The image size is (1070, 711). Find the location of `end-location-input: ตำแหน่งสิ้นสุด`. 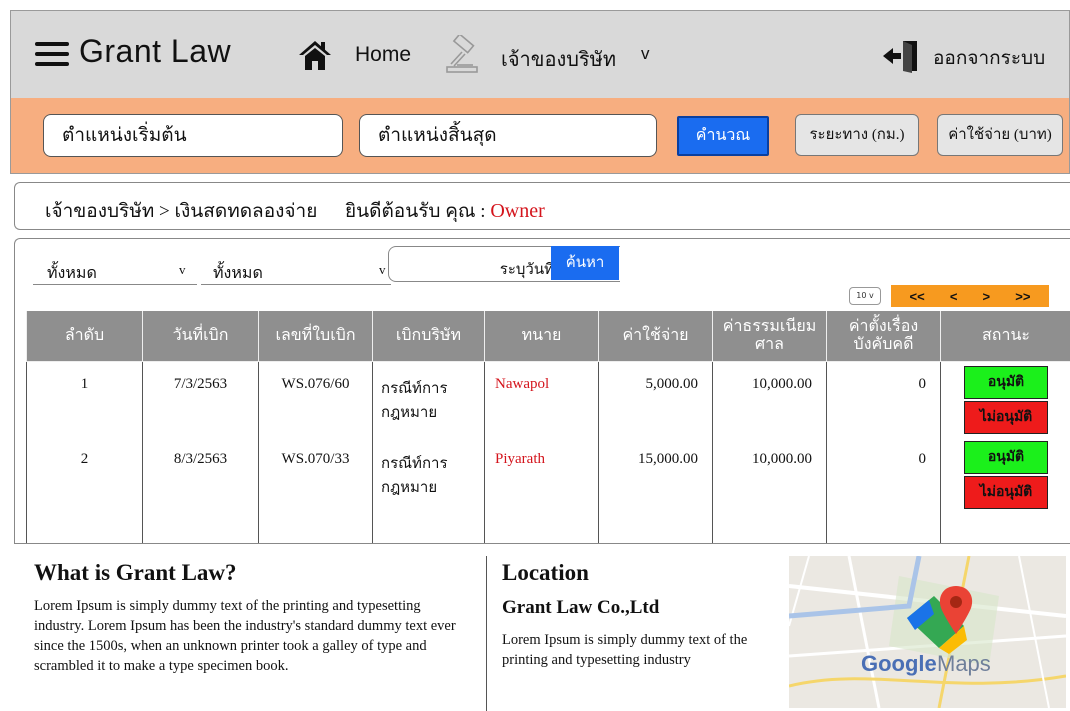

end-location-input: ตำแหน่งสิ้นสุด is located at coordinates (508, 135).